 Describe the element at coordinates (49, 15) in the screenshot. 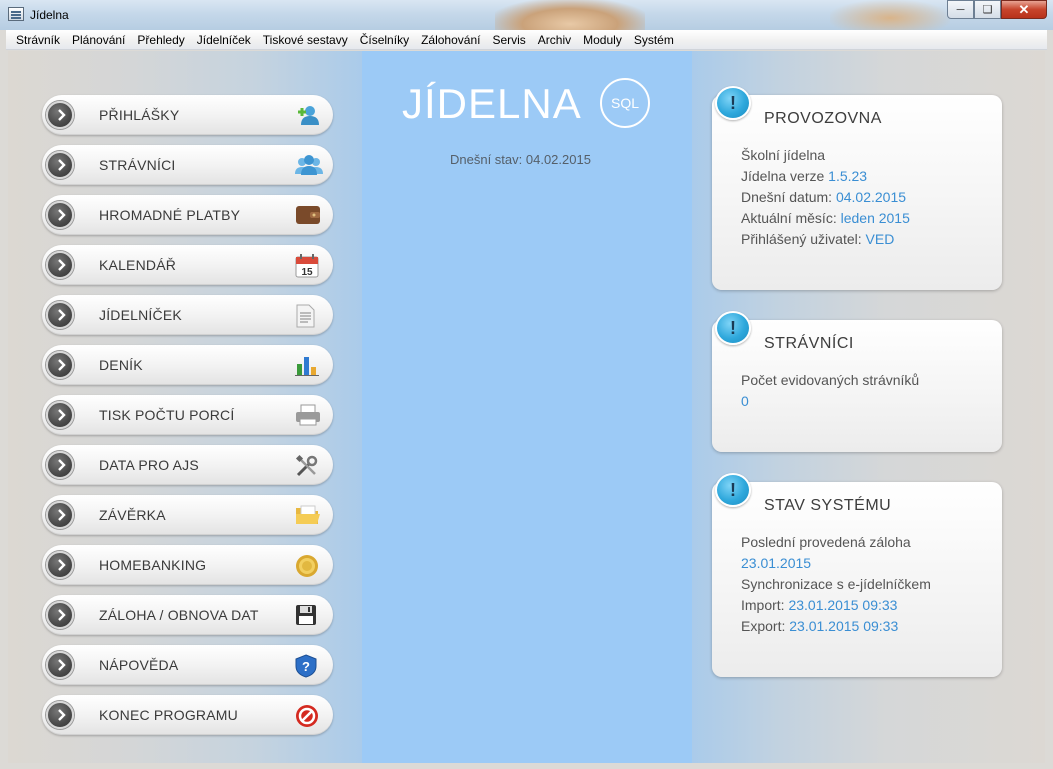

I see `window-title: Jídelna` at that location.